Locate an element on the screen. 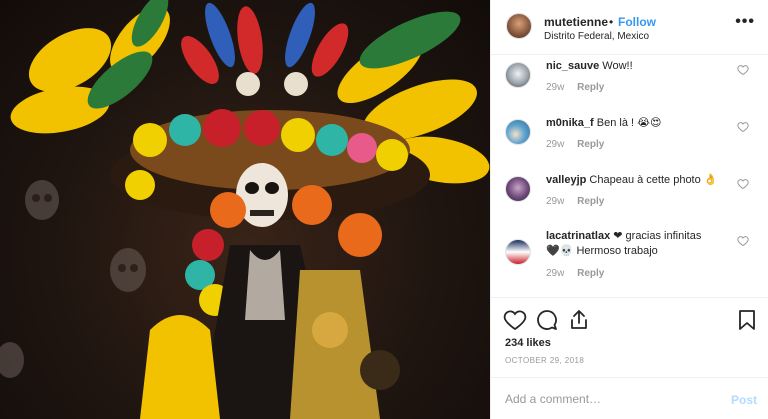 Image resolution: width=768 pixels, height=419 pixels. post-comment-button: Post is located at coordinates (744, 400).